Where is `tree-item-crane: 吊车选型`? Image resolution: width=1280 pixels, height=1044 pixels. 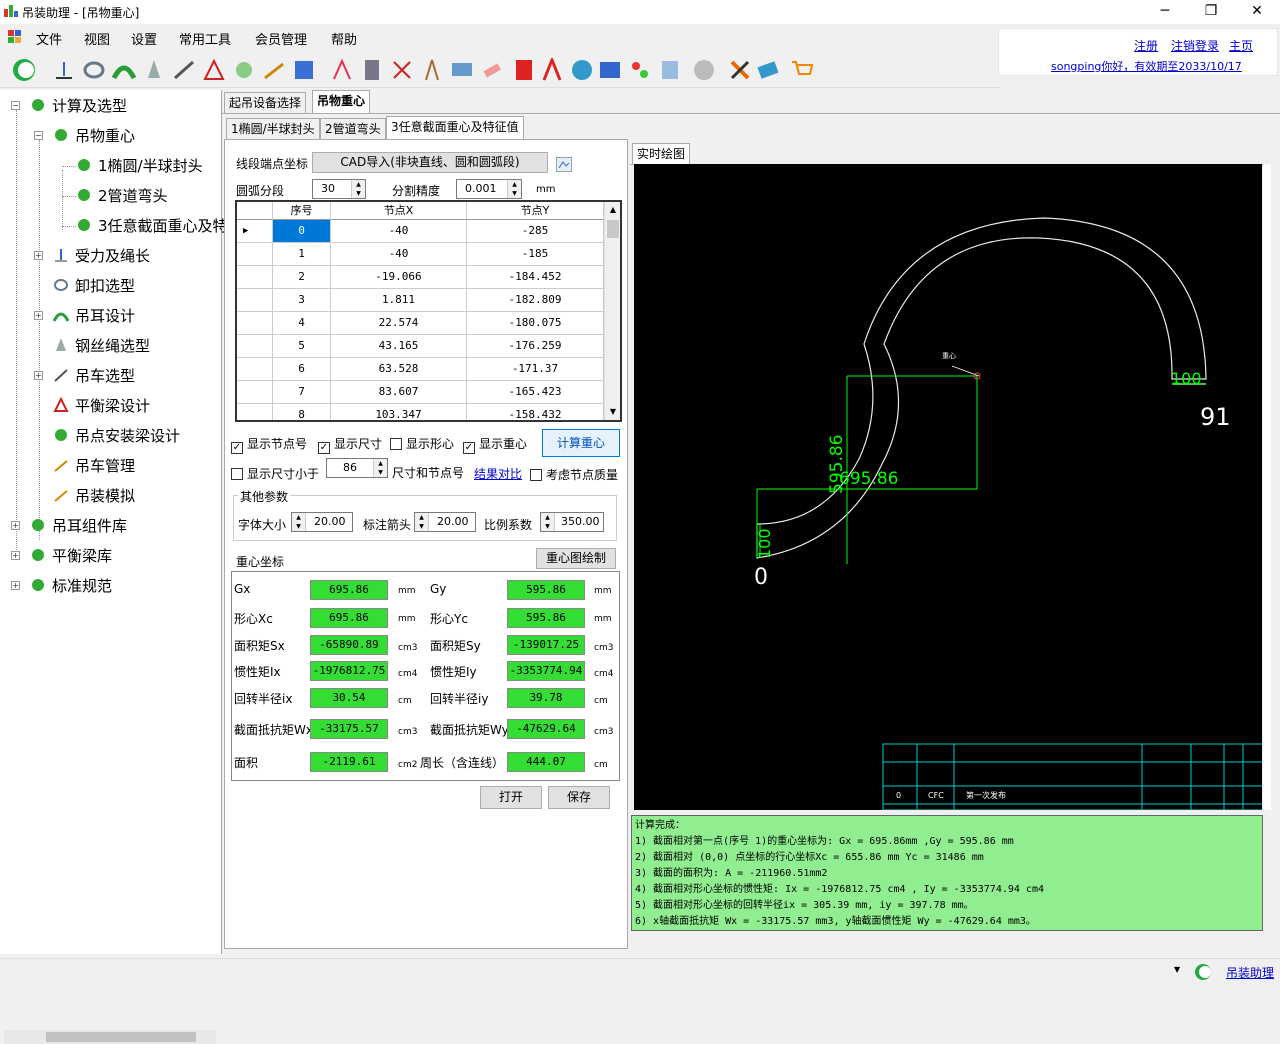 tree-item-crane: 吊车选型 is located at coordinates (94, 375).